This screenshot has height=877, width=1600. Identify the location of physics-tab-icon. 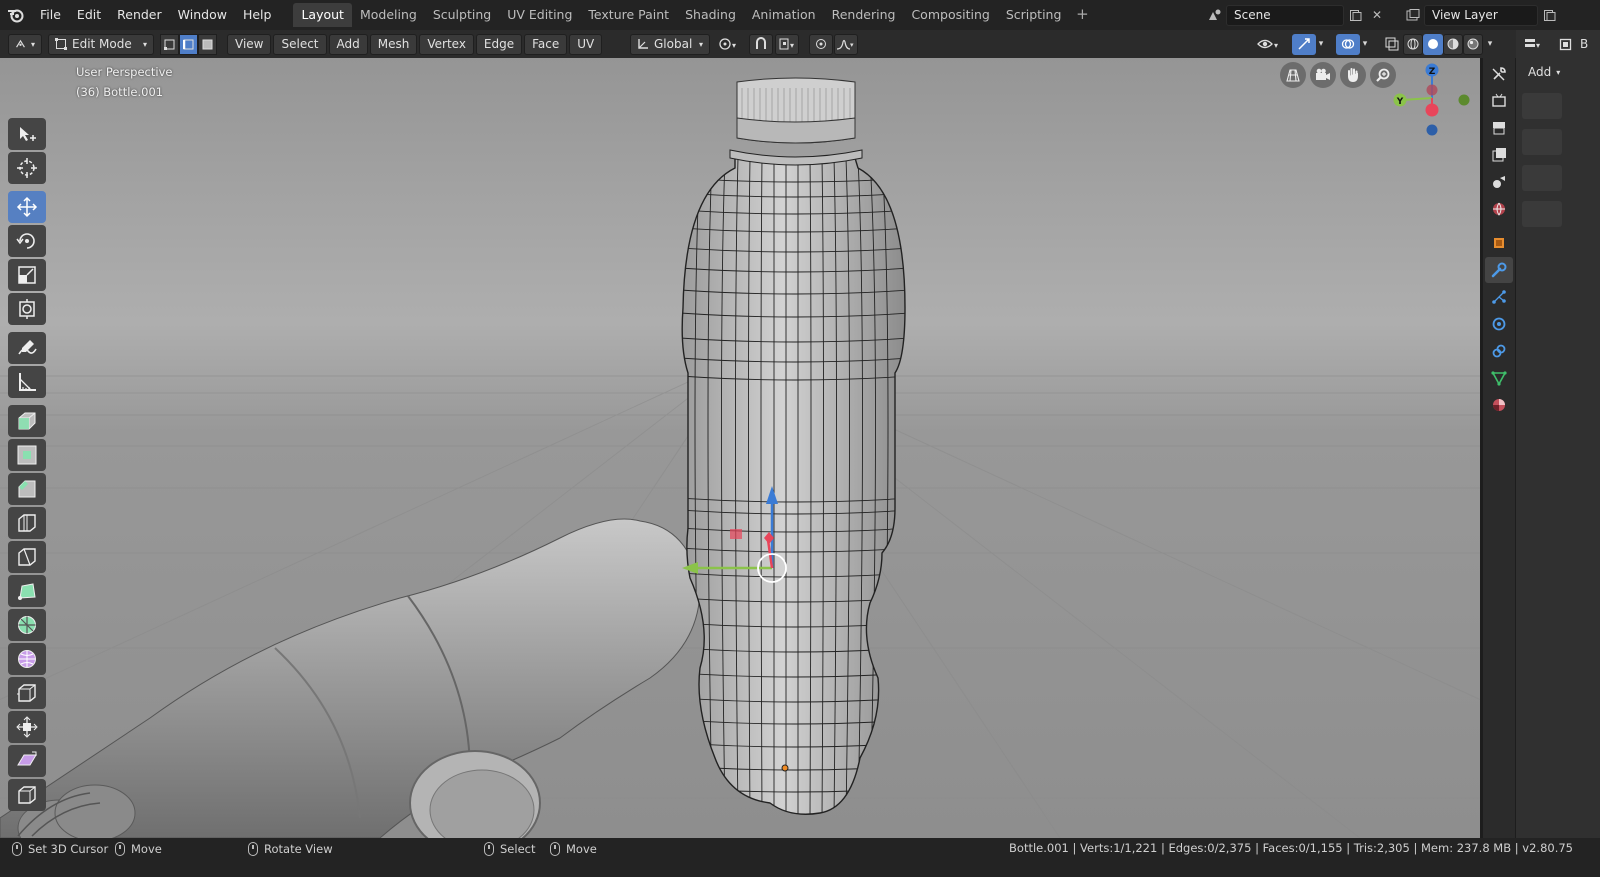
(1499, 324).